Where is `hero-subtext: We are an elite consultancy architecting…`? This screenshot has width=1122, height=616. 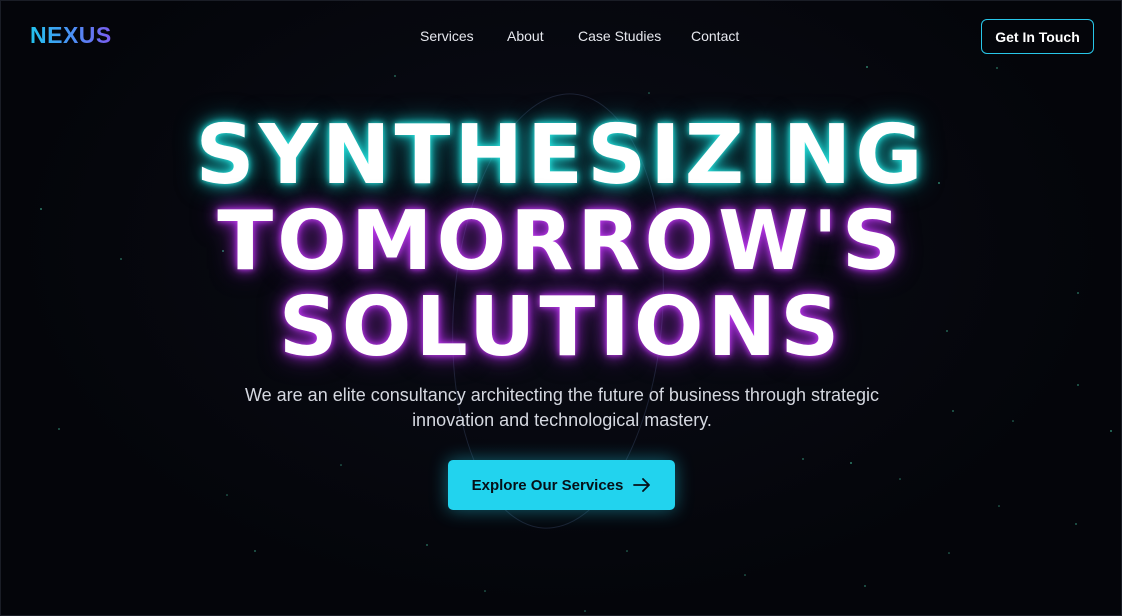 hero-subtext: We are an elite consultancy architecting… is located at coordinates (562, 408).